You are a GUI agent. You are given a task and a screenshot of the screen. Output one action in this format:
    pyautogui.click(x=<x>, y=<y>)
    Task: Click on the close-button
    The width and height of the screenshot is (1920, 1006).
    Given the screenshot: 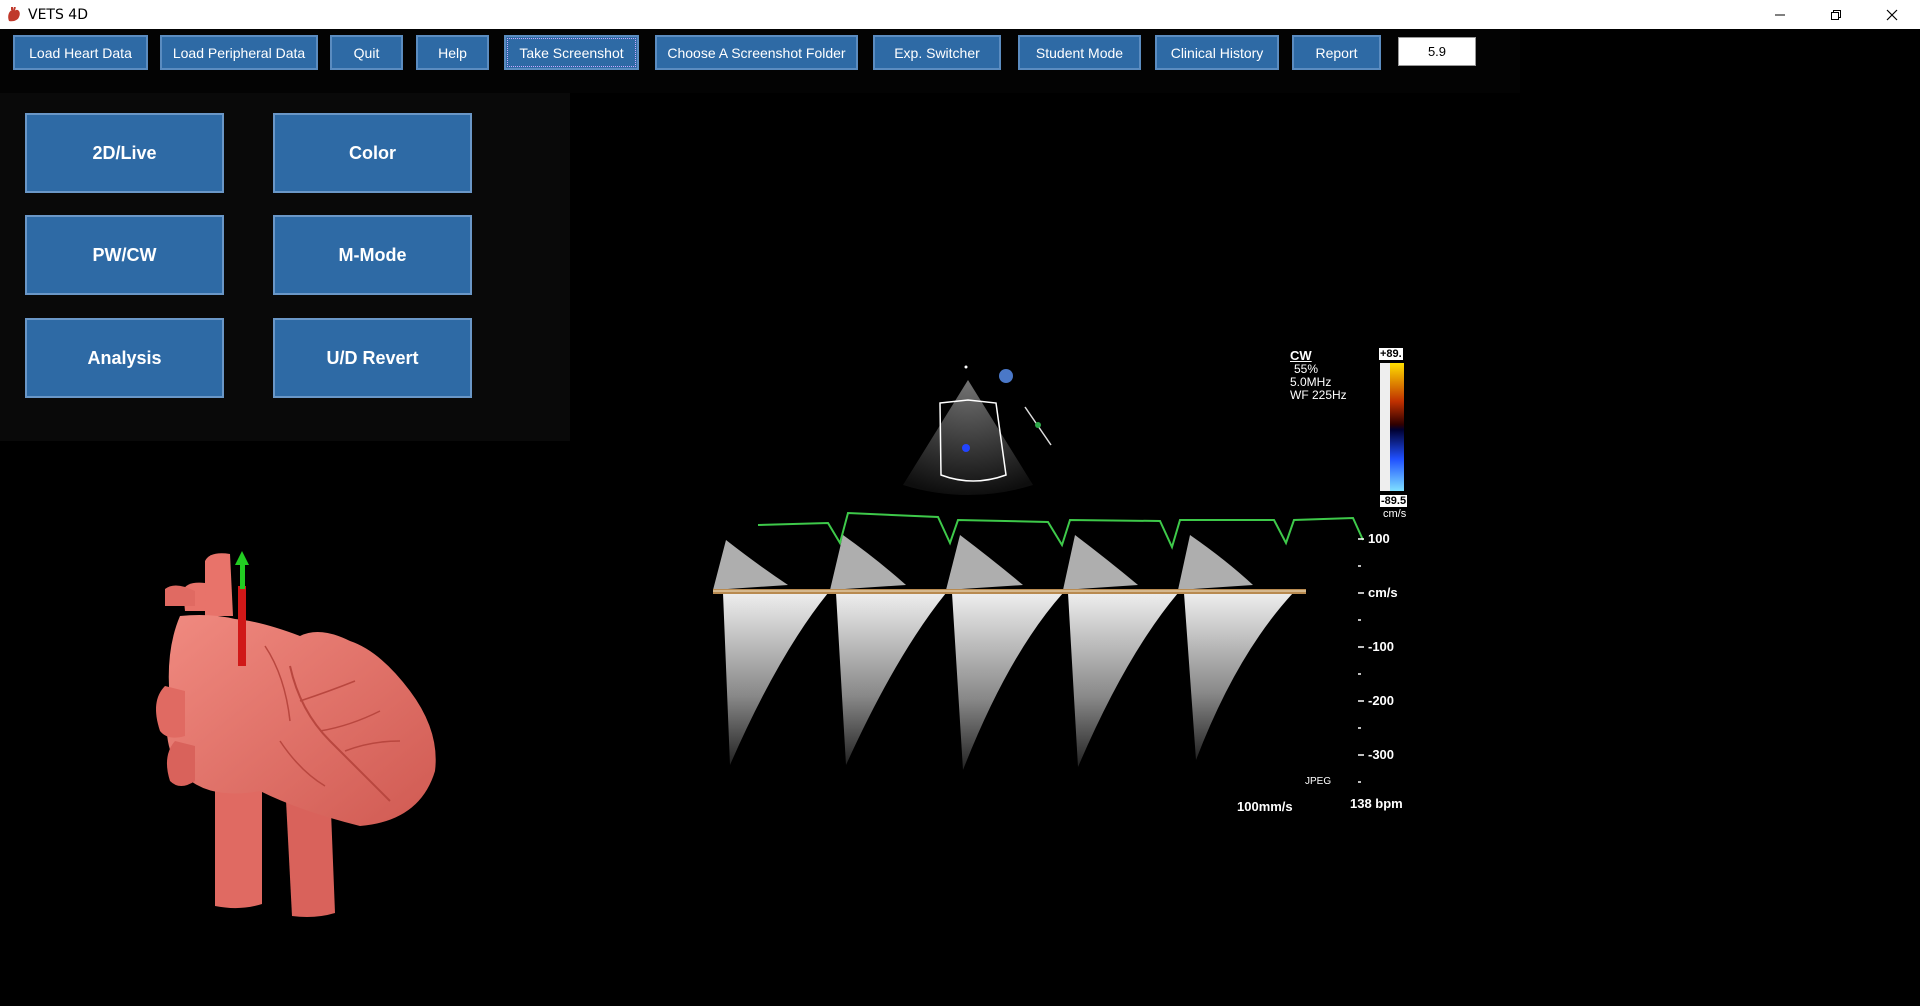 What is the action you would take?
    pyautogui.click(x=1892, y=14)
    